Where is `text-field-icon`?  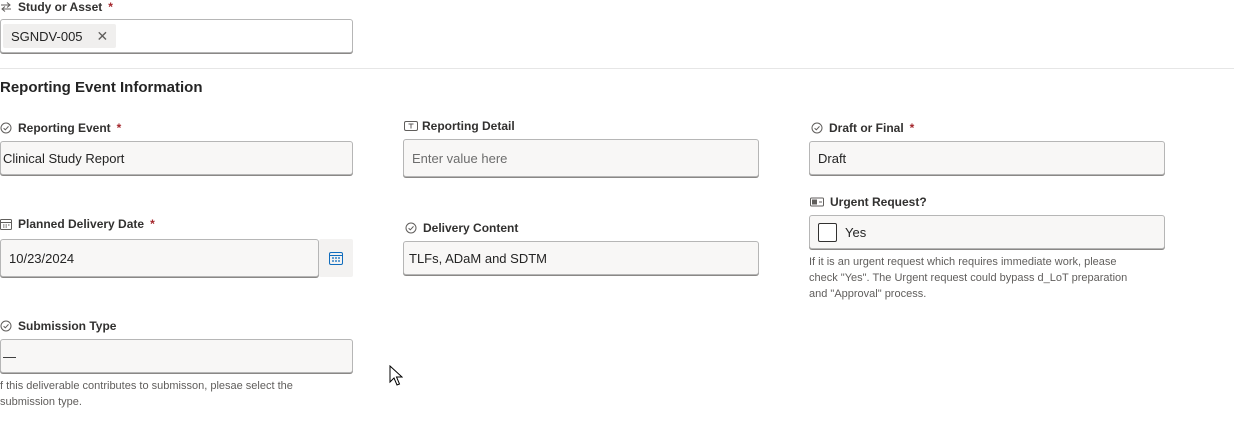 text-field-icon is located at coordinates (411, 126).